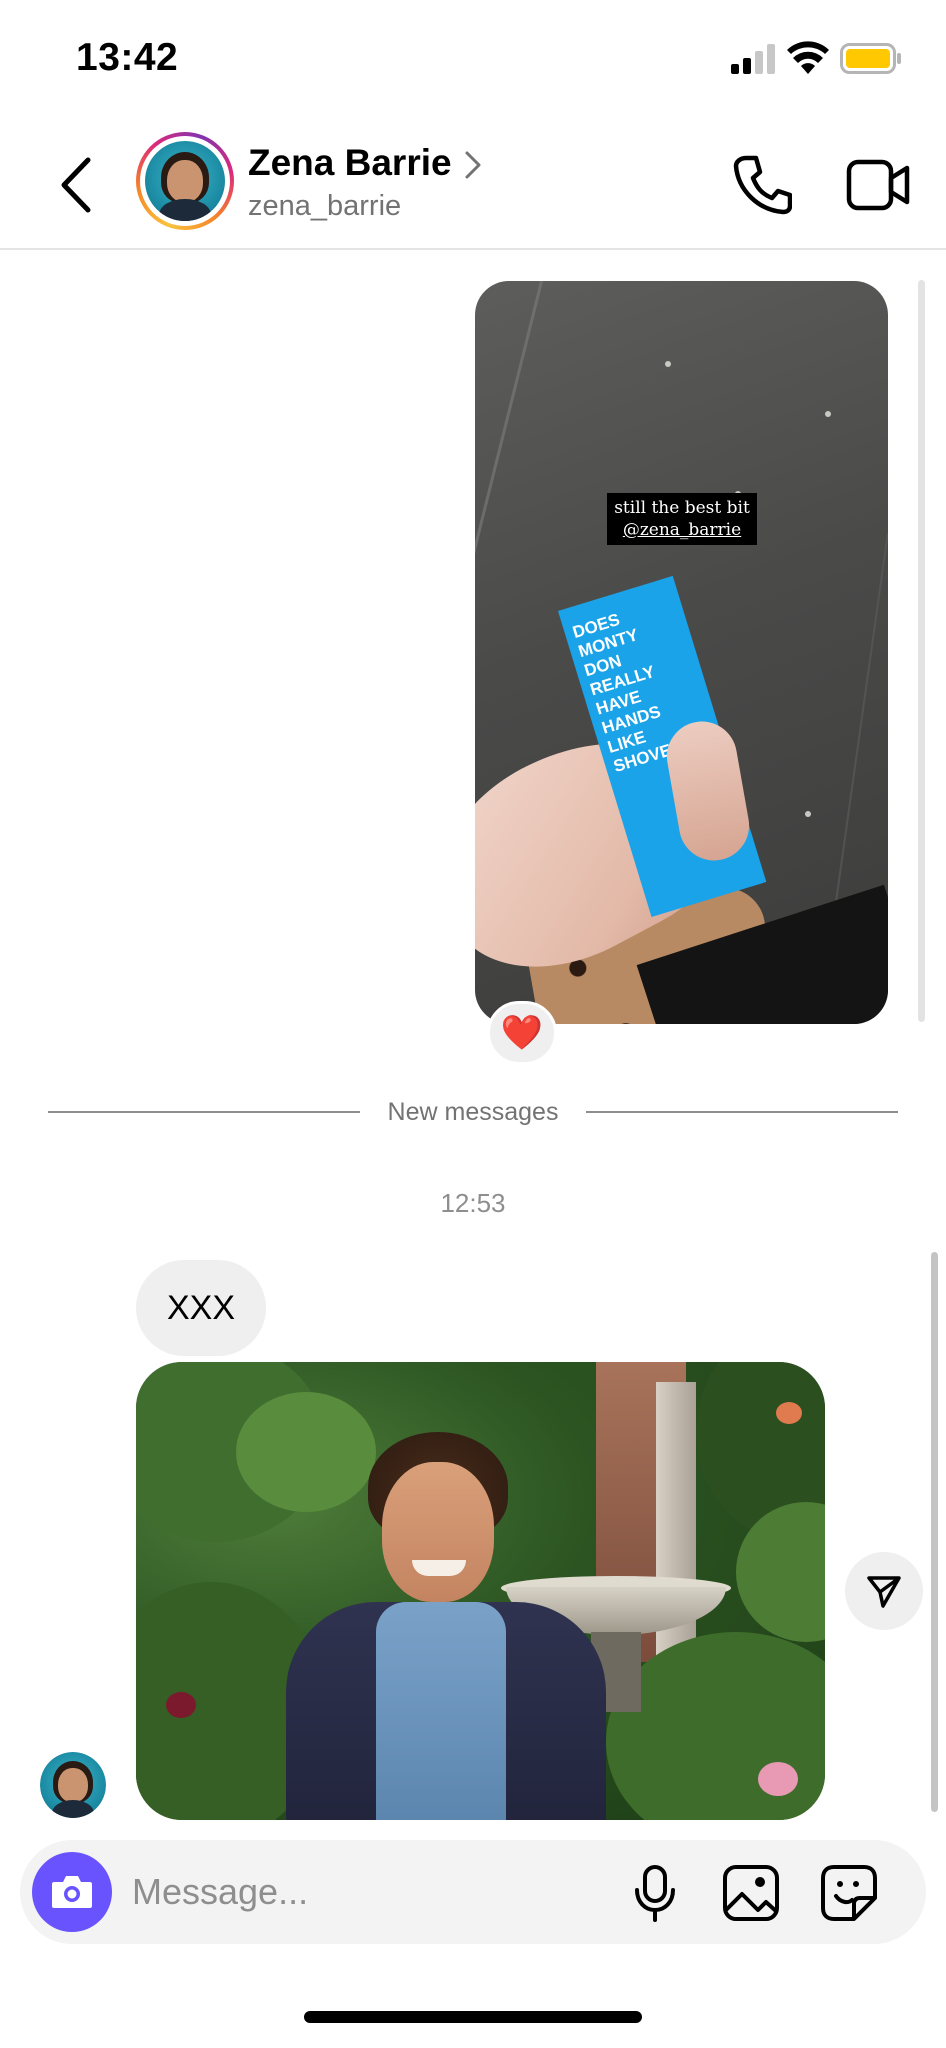 Image resolution: width=946 pixels, height=2048 pixels. I want to click on back-button, so click(77, 185).